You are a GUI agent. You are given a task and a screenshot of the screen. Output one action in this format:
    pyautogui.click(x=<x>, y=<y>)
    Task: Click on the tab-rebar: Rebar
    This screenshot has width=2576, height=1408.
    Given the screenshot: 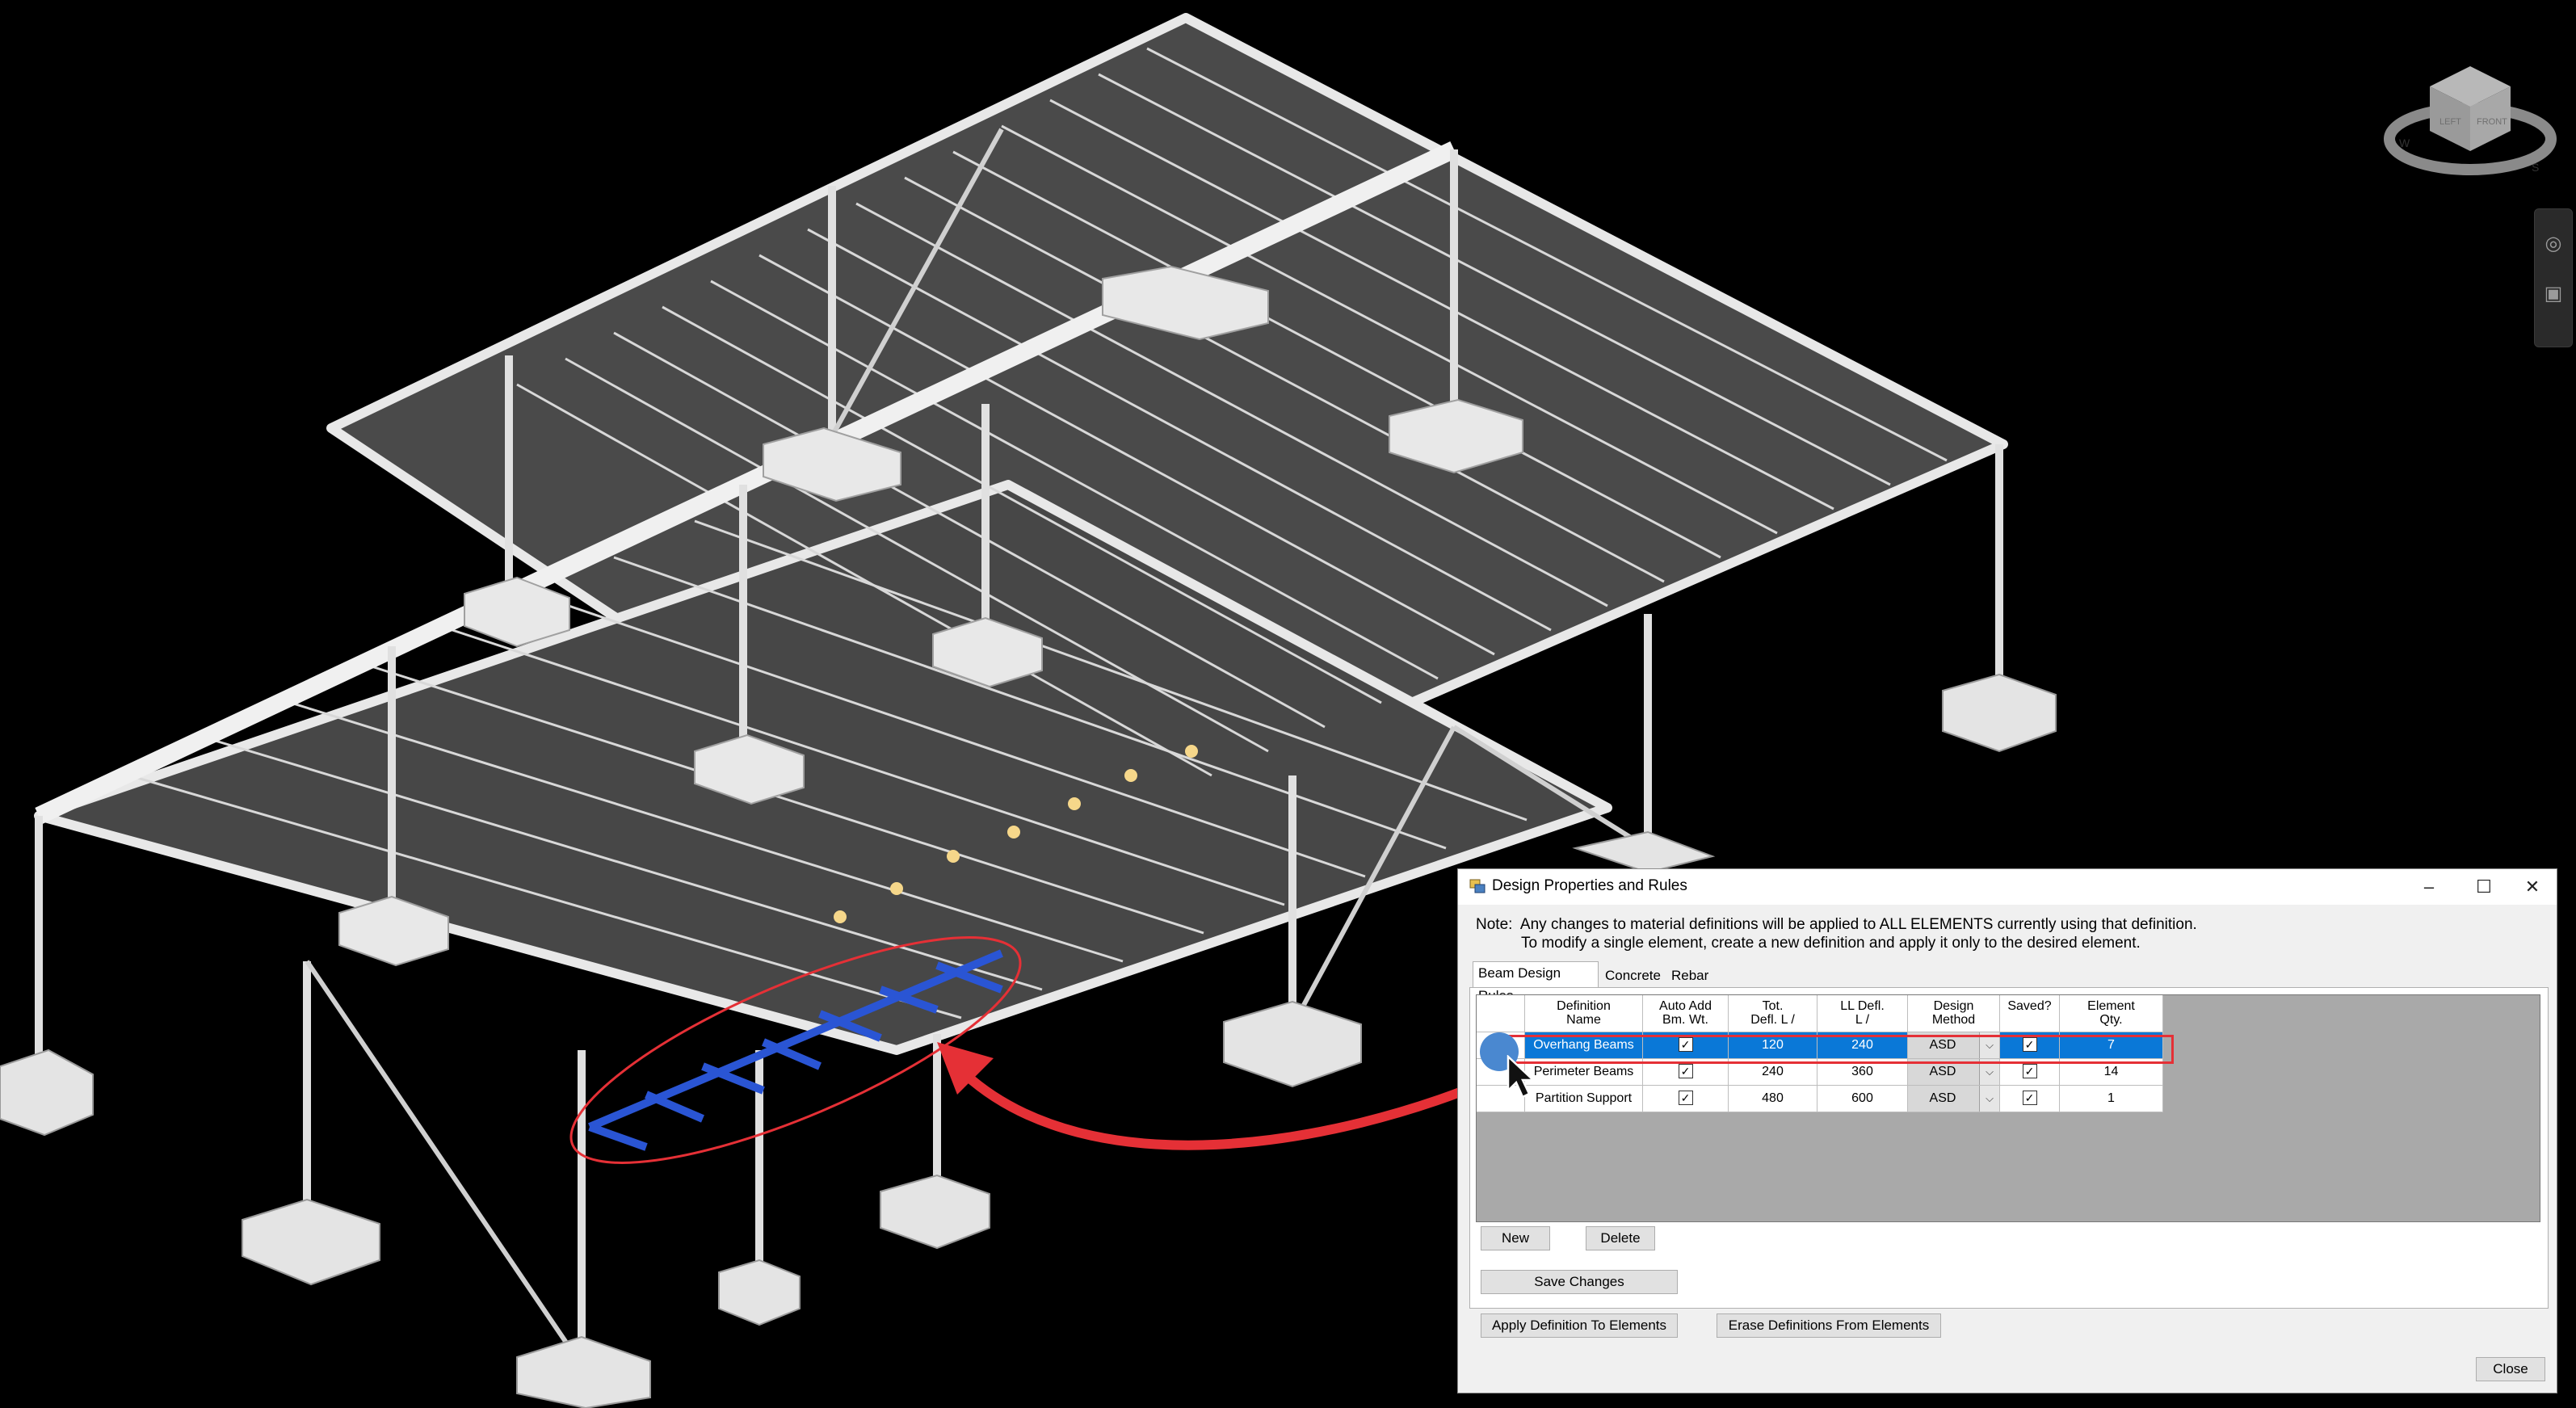 What is the action you would take?
    pyautogui.click(x=1691, y=976)
    